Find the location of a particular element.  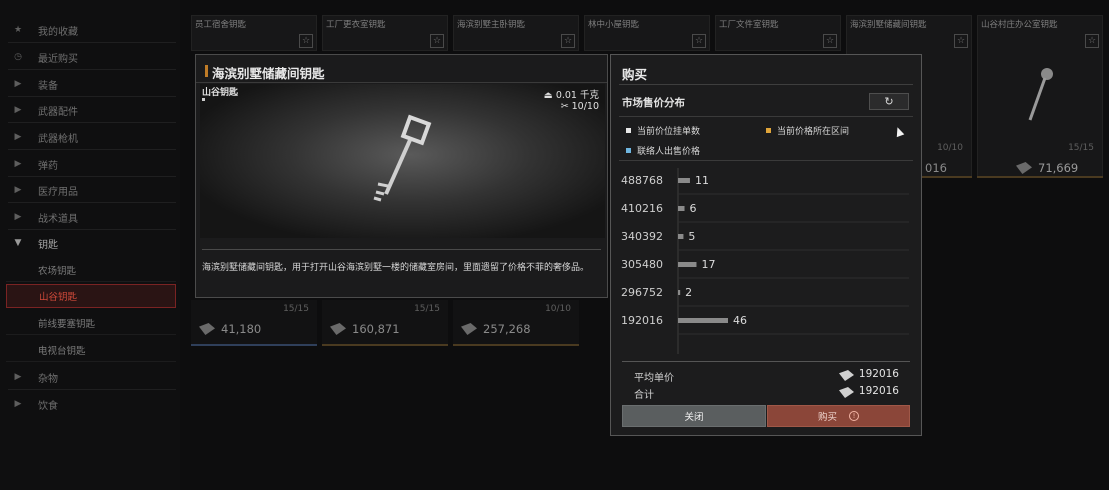

sidebar-subitem-label: 前线要塞钥匙 is located at coordinates (67, 324).